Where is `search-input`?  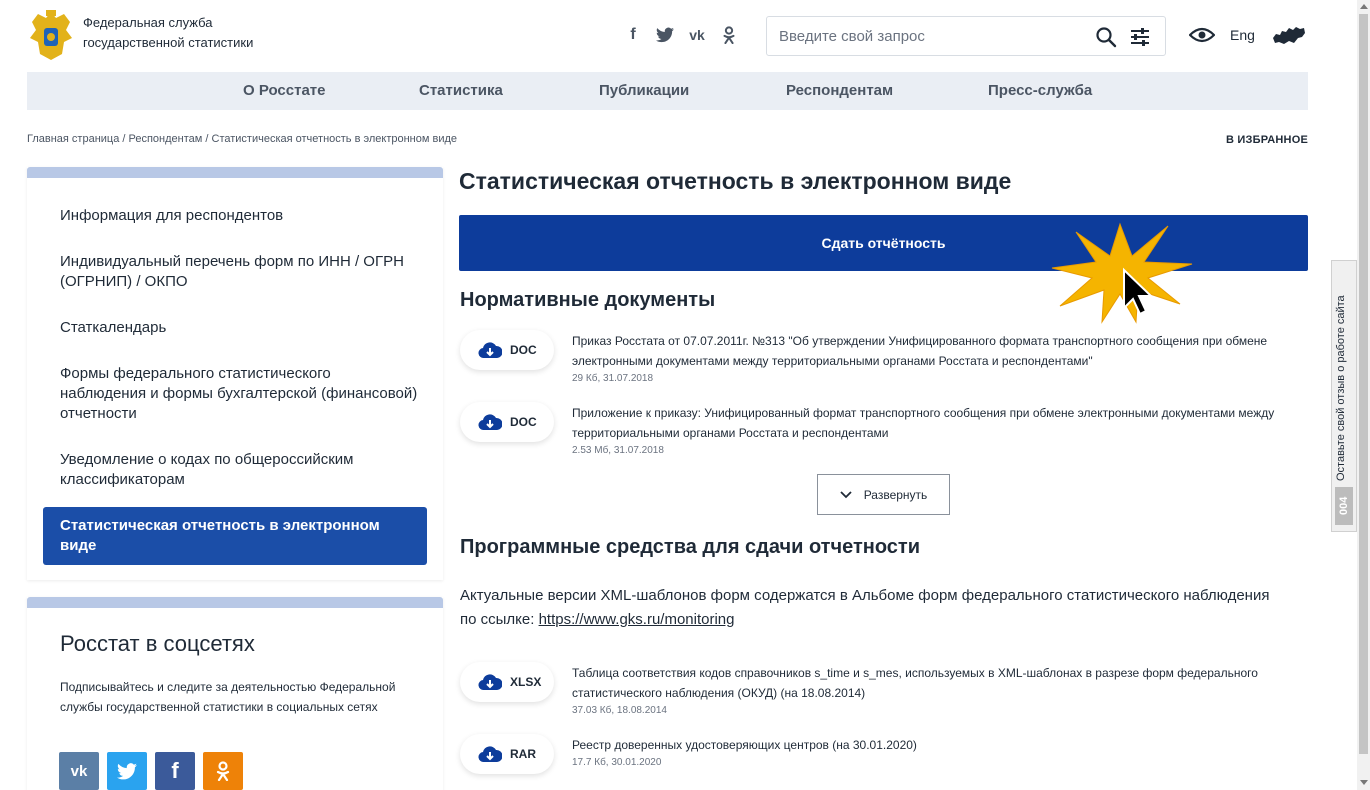
search-input is located at coordinates (929, 36).